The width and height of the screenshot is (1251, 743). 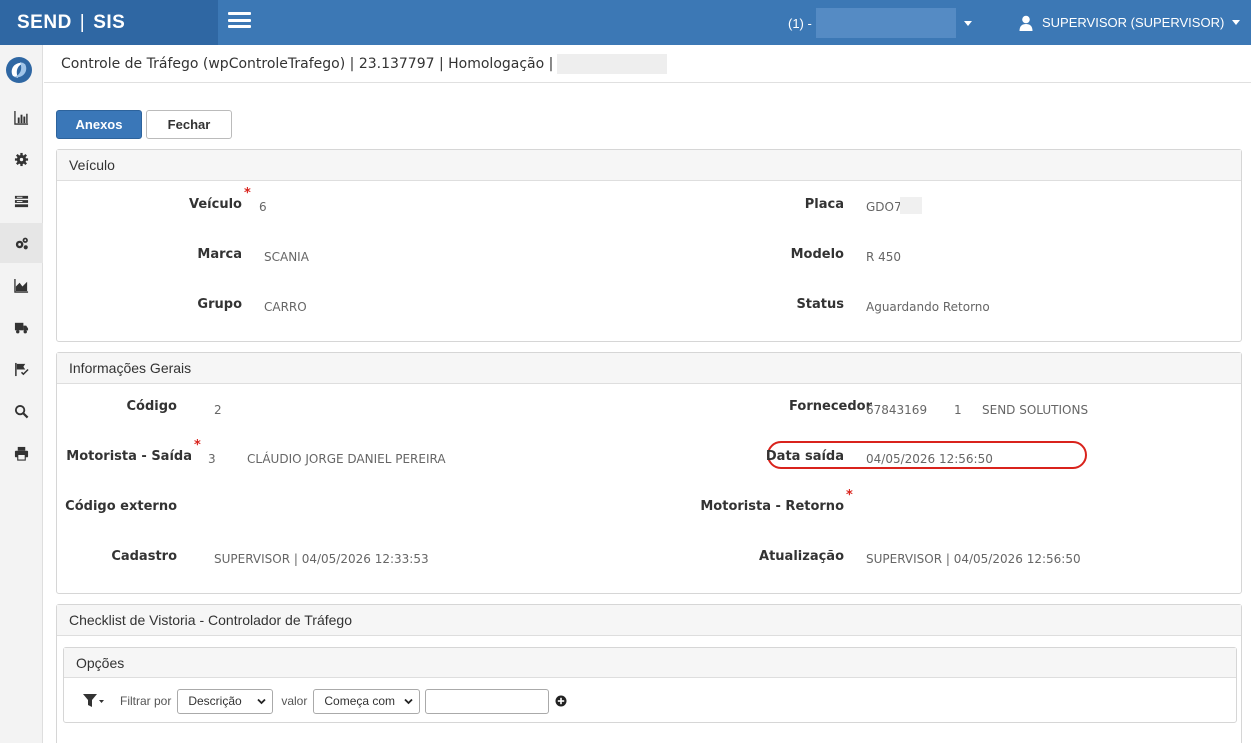 What do you see at coordinates (239, 20) in the screenshot?
I see `menu-icon` at bounding box center [239, 20].